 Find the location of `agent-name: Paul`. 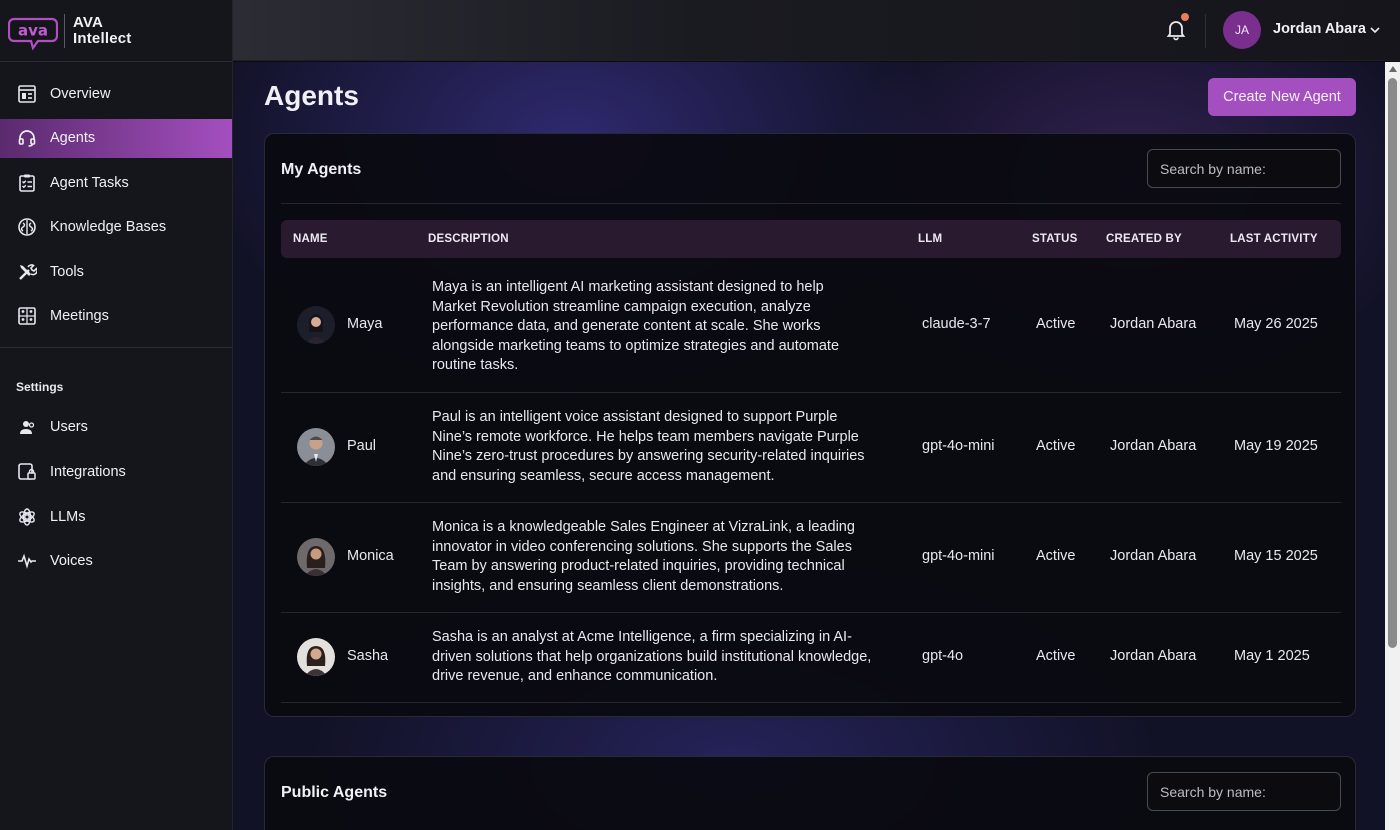

agent-name: Paul is located at coordinates (362, 446).